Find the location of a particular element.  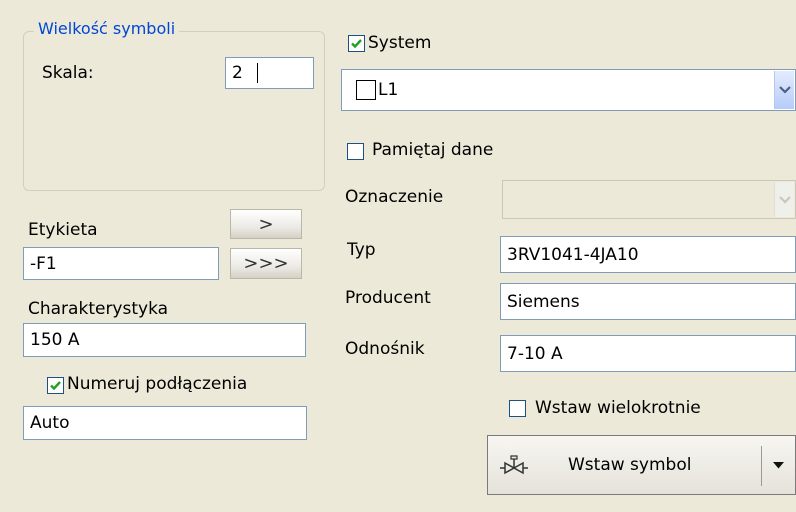

numeruj-checkbox is located at coordinates (55, 385).